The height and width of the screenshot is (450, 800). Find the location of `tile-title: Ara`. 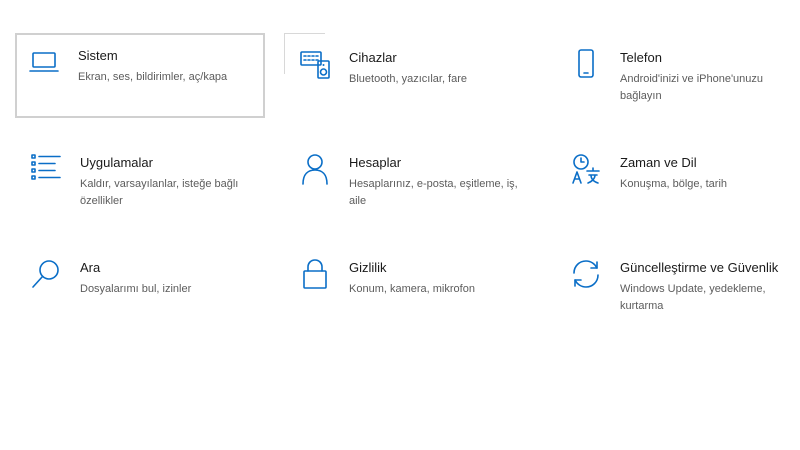

tile-title: Ara is located at coordinates (90, 267).